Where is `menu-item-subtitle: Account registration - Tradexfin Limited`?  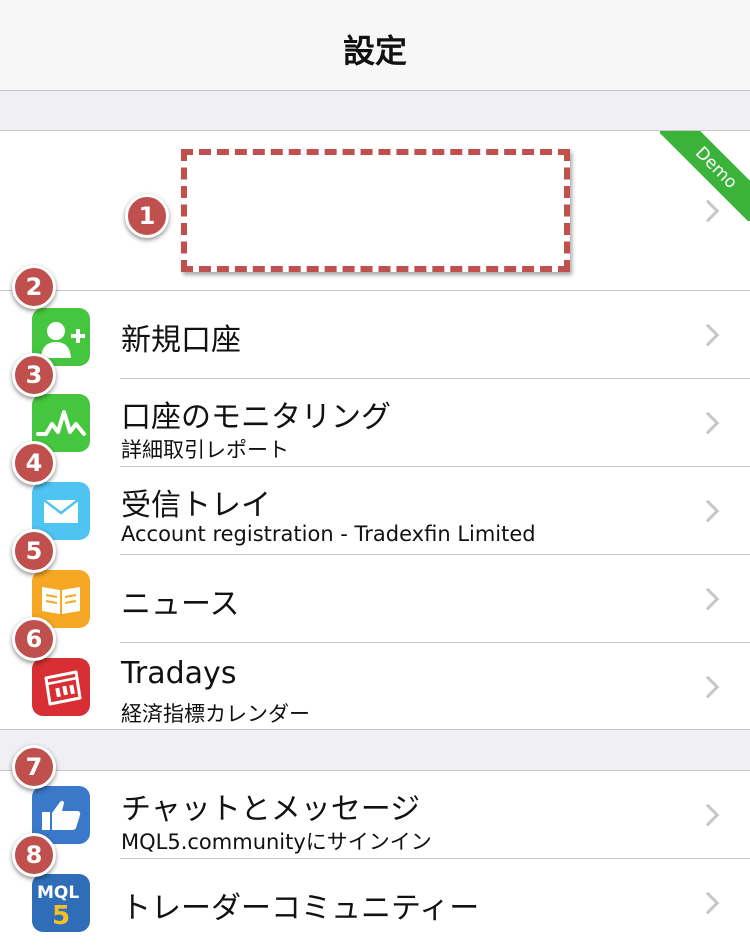 menu-item-subtitle: Account registration - Tradexfin Limited is located at coordinates (328, 534).